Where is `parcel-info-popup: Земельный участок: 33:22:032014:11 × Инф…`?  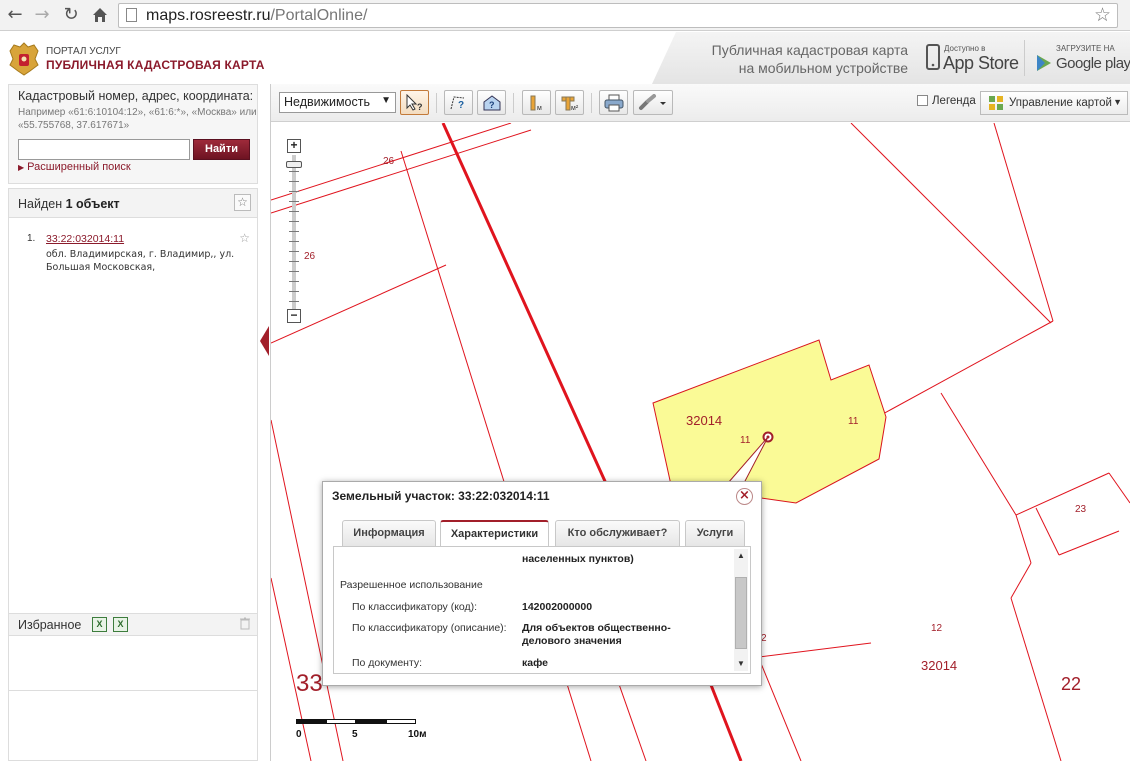
parcel-info-popup: Земельный участок: 33:22:032014:11 × Инф… is located at coordinates (542, 583).